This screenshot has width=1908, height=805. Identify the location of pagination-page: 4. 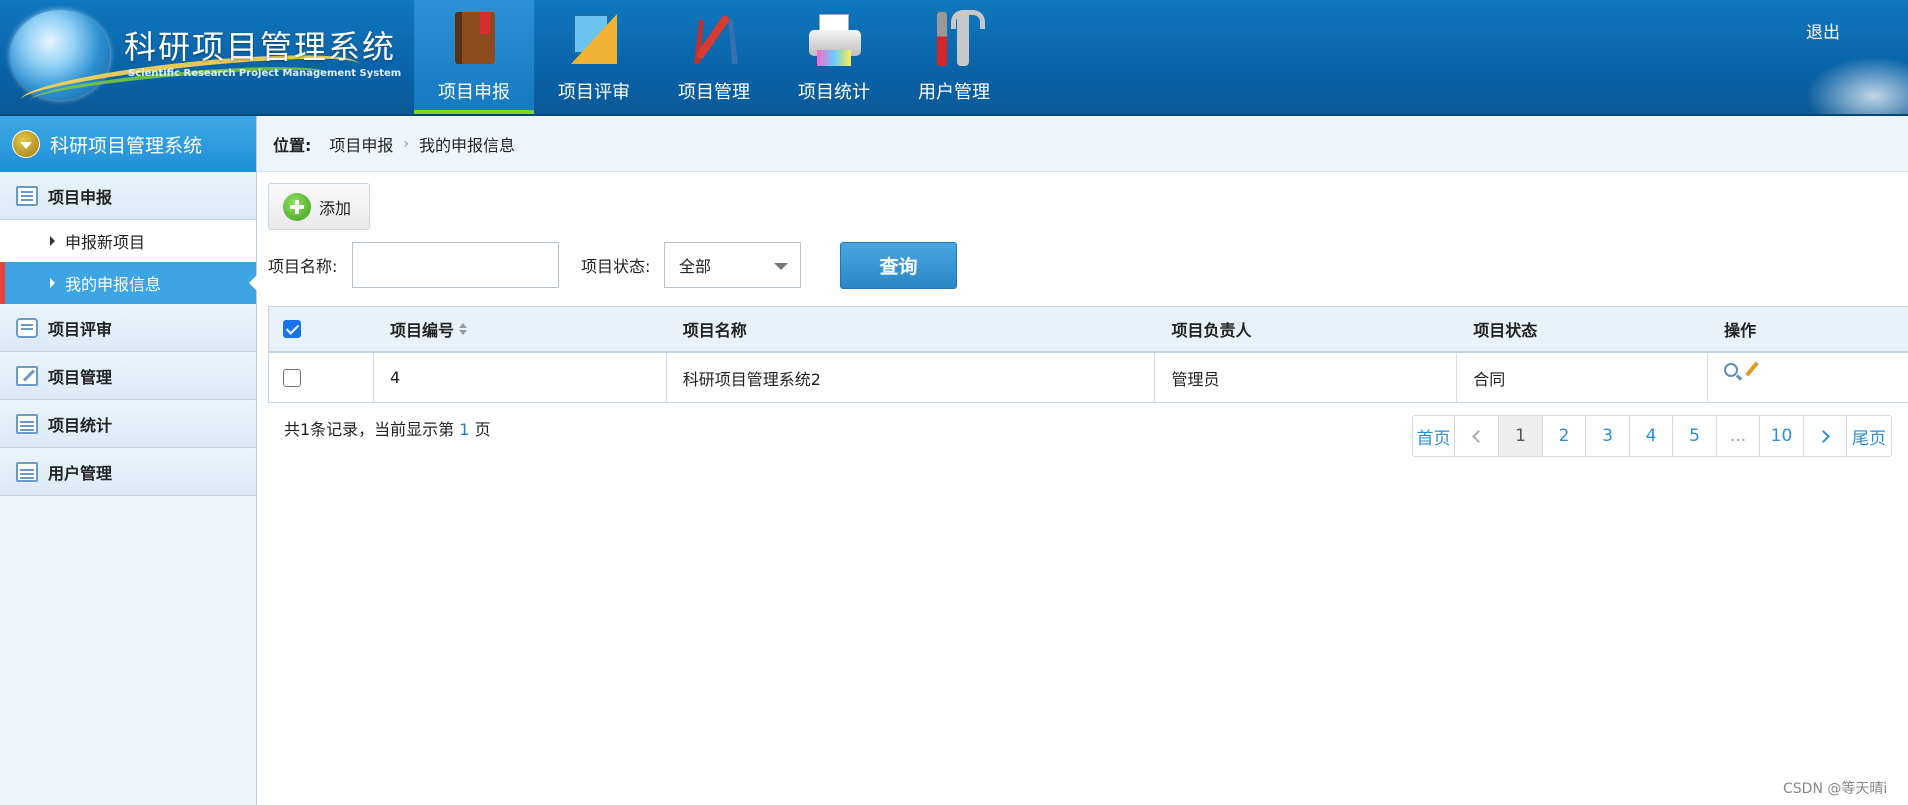
(1651, 436).